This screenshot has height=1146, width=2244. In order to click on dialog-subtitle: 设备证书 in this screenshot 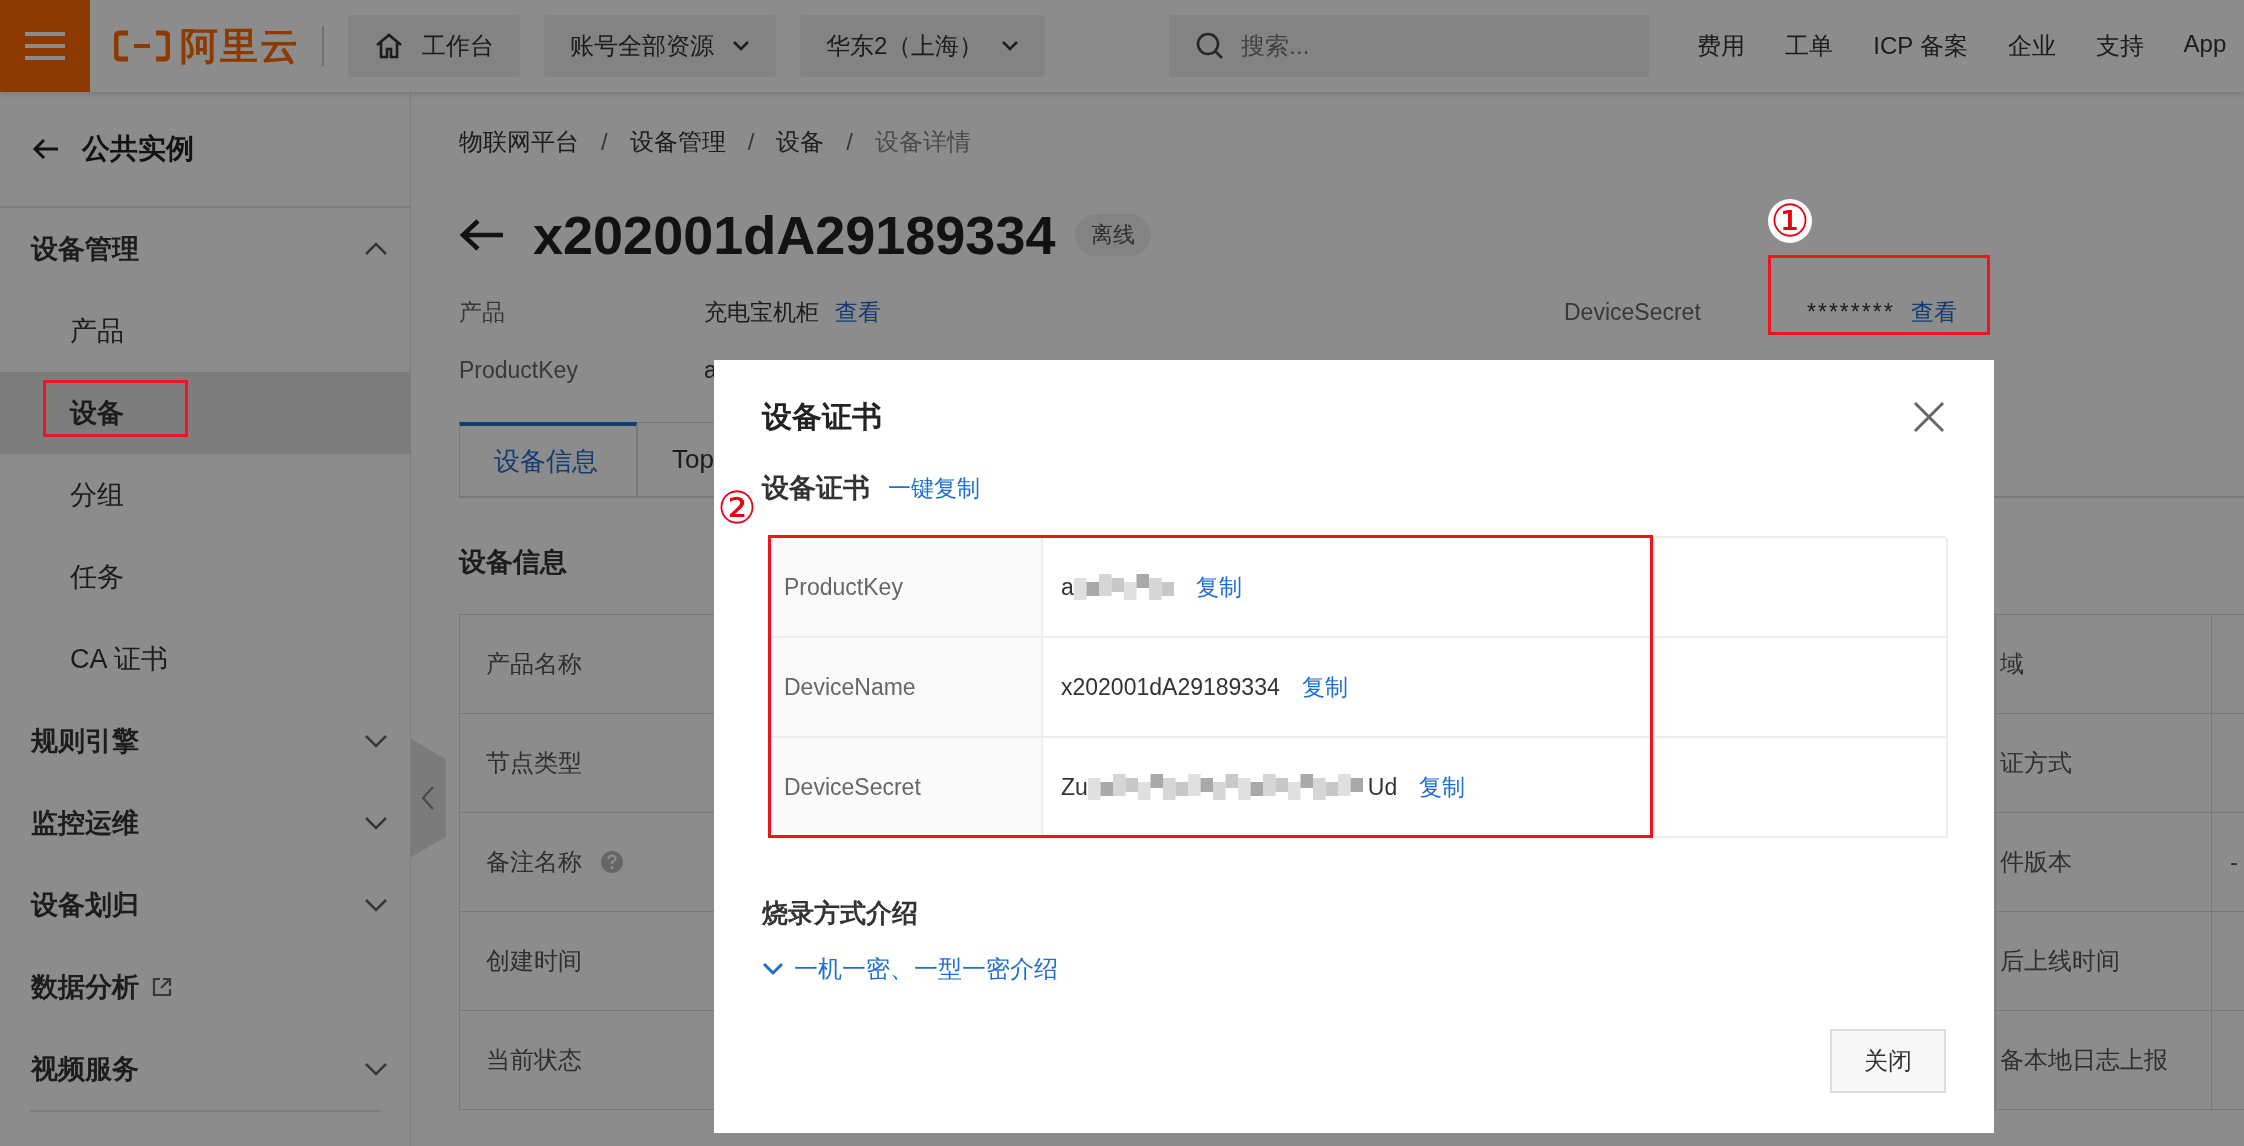, I will do `click(816, 488)`.